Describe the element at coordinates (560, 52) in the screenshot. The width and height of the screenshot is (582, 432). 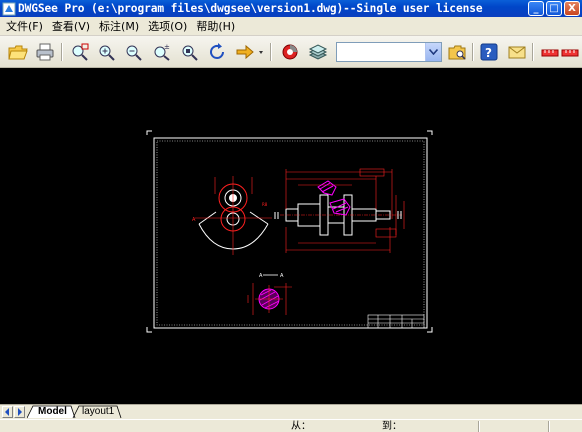
I see `measure-icon` at that location.